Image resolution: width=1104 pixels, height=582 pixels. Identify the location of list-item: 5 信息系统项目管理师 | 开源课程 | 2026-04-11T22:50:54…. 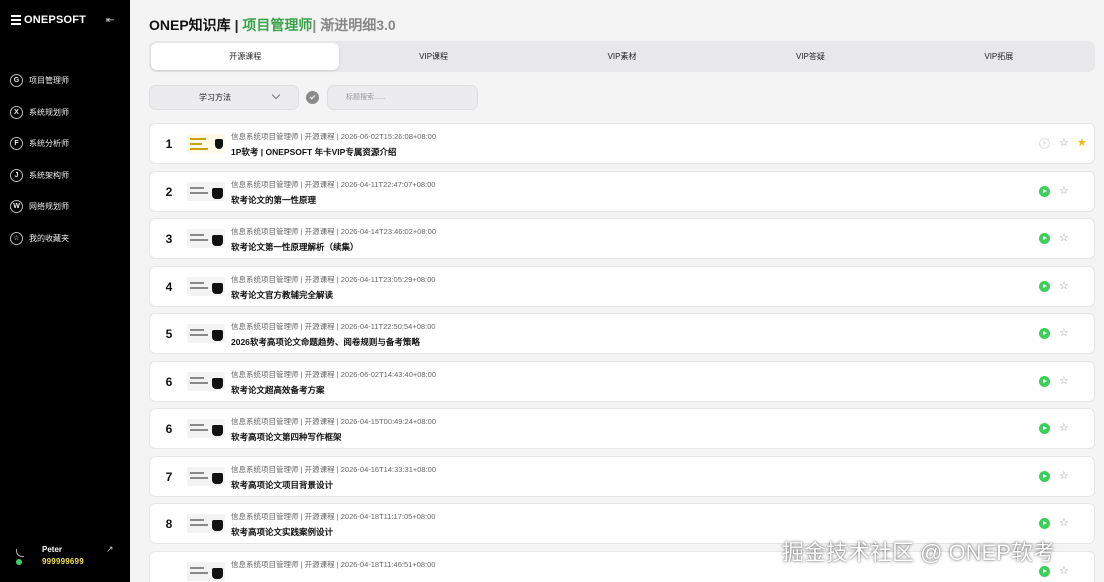
(622, 333).